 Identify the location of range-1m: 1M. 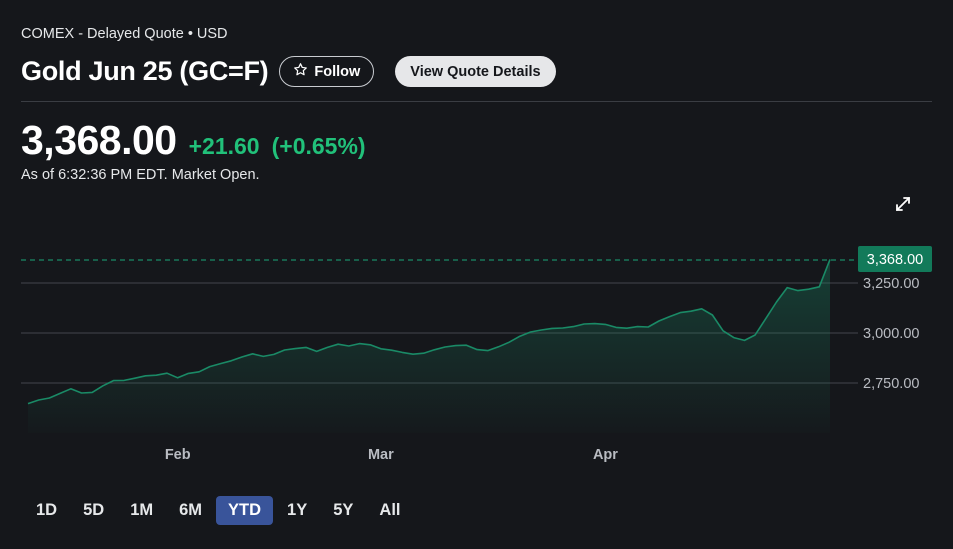
(141, 510).